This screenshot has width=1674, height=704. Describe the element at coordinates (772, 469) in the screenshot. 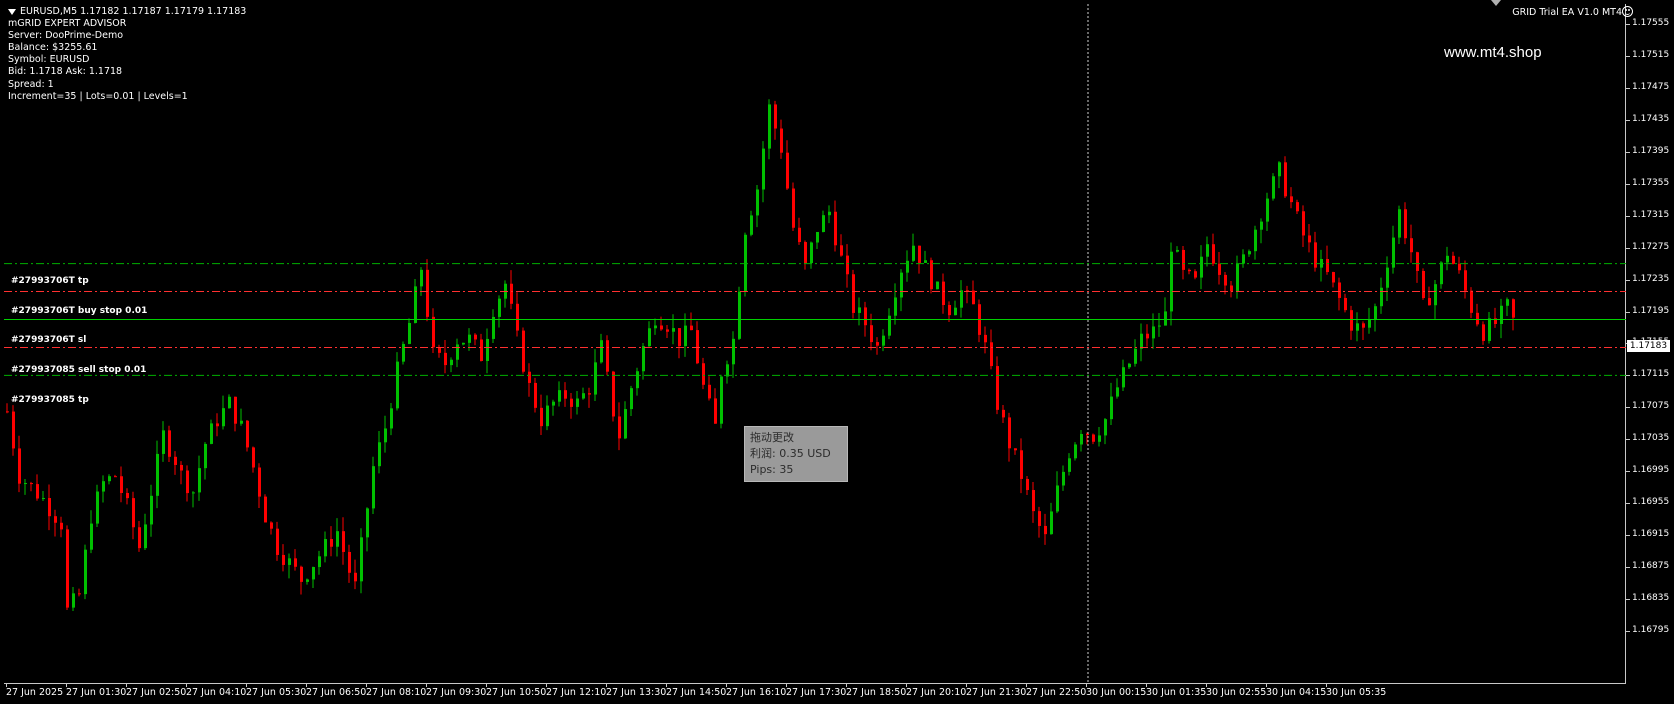

I see `tooltip-pips: Pips: 35` at that location.